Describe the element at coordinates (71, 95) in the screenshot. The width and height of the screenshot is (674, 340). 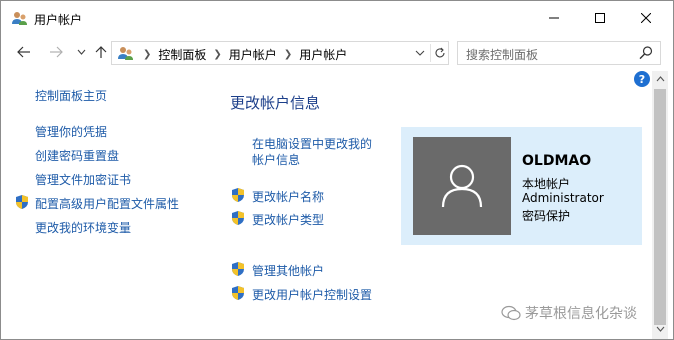
I see `control-panel-home-link: 控制面板主页` at that location.